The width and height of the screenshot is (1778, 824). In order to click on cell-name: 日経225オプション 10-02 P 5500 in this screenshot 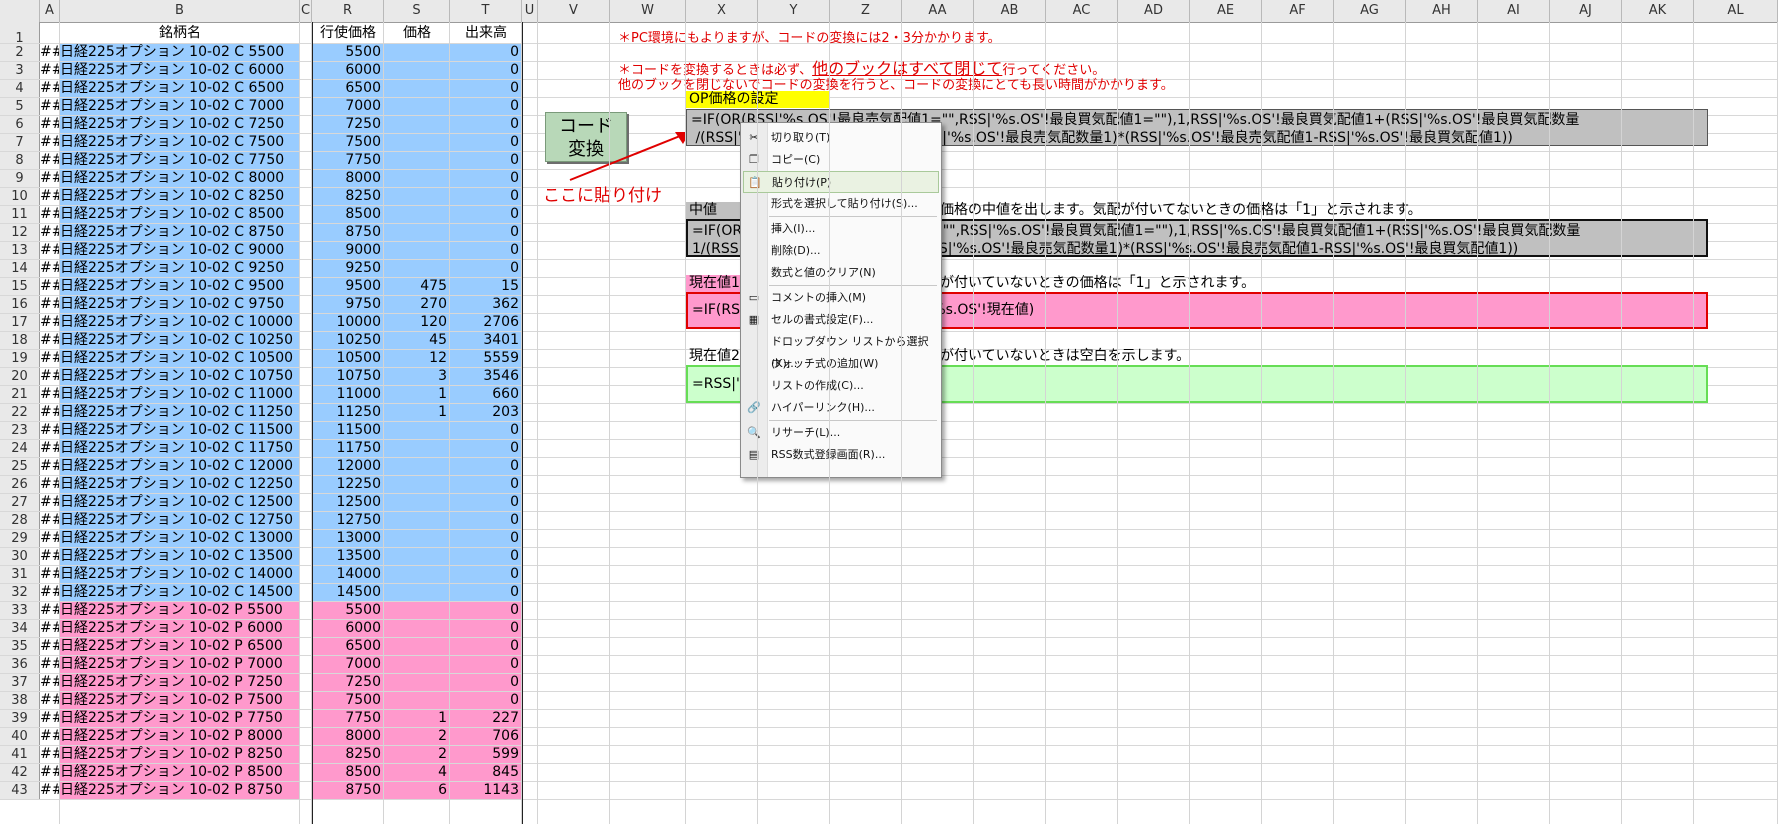, I will do `click(180, 610)`.